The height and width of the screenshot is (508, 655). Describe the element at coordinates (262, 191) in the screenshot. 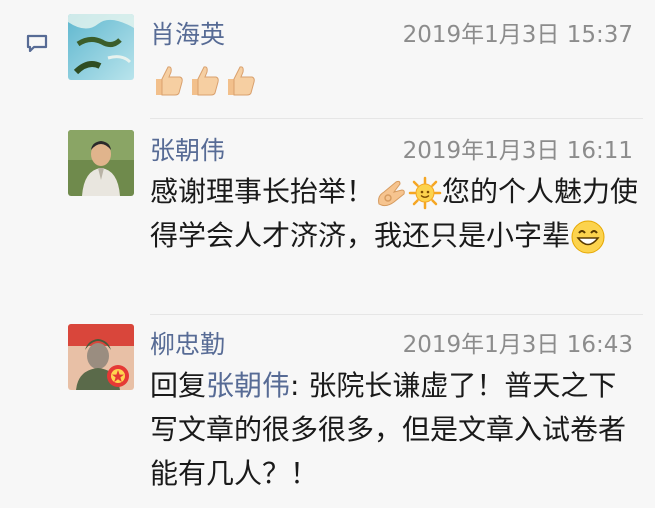

I see `comment-text: 感谢理事长抬举！` at that location.